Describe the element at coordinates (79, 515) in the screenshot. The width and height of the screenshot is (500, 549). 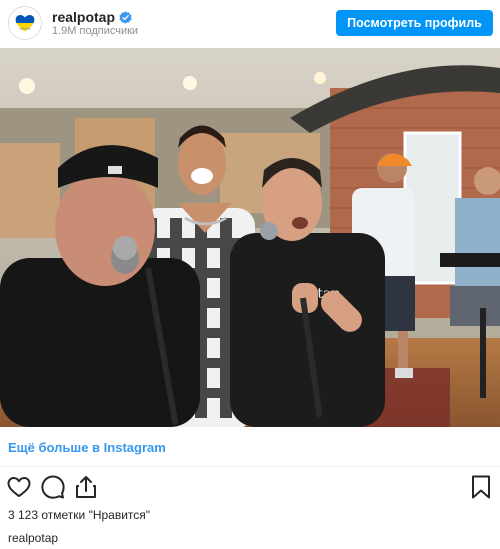
I see `likes-count: 3 123 отметки "Нравится"` at that location.